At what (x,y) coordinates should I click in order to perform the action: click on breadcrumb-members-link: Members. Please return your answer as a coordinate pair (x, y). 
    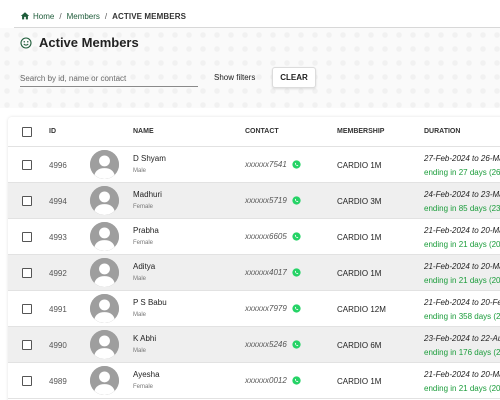
    Looking at the image, I should click on (83, 16).